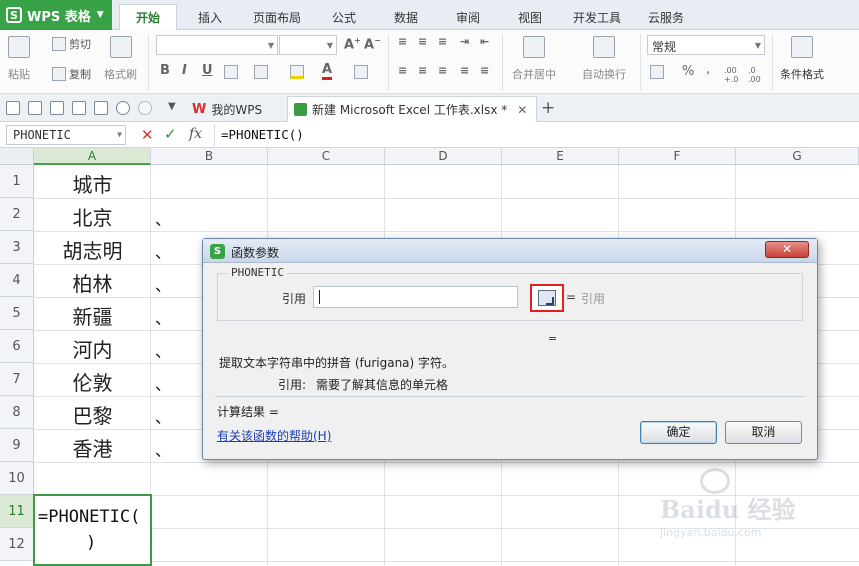 The height and width of the screenshot is (566, 859). What do you see at coordinates (148, 17) in the screenshot?
I see `tab-home: 开始` at bounding box center [148, 17].